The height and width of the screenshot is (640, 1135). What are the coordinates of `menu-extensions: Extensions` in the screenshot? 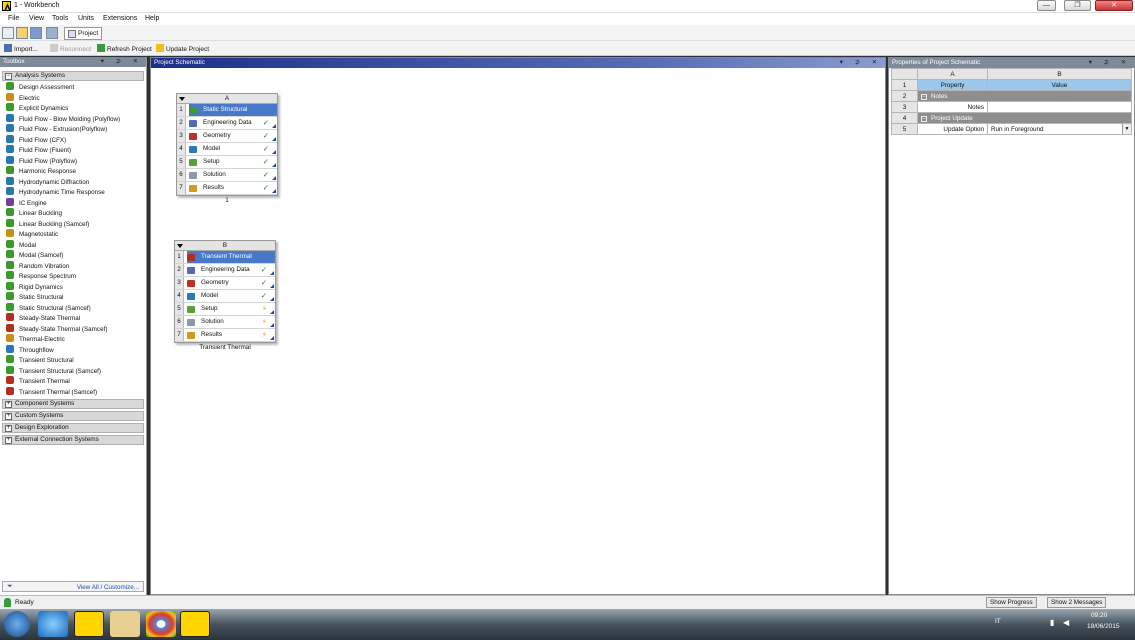 It's located at (120, 18).